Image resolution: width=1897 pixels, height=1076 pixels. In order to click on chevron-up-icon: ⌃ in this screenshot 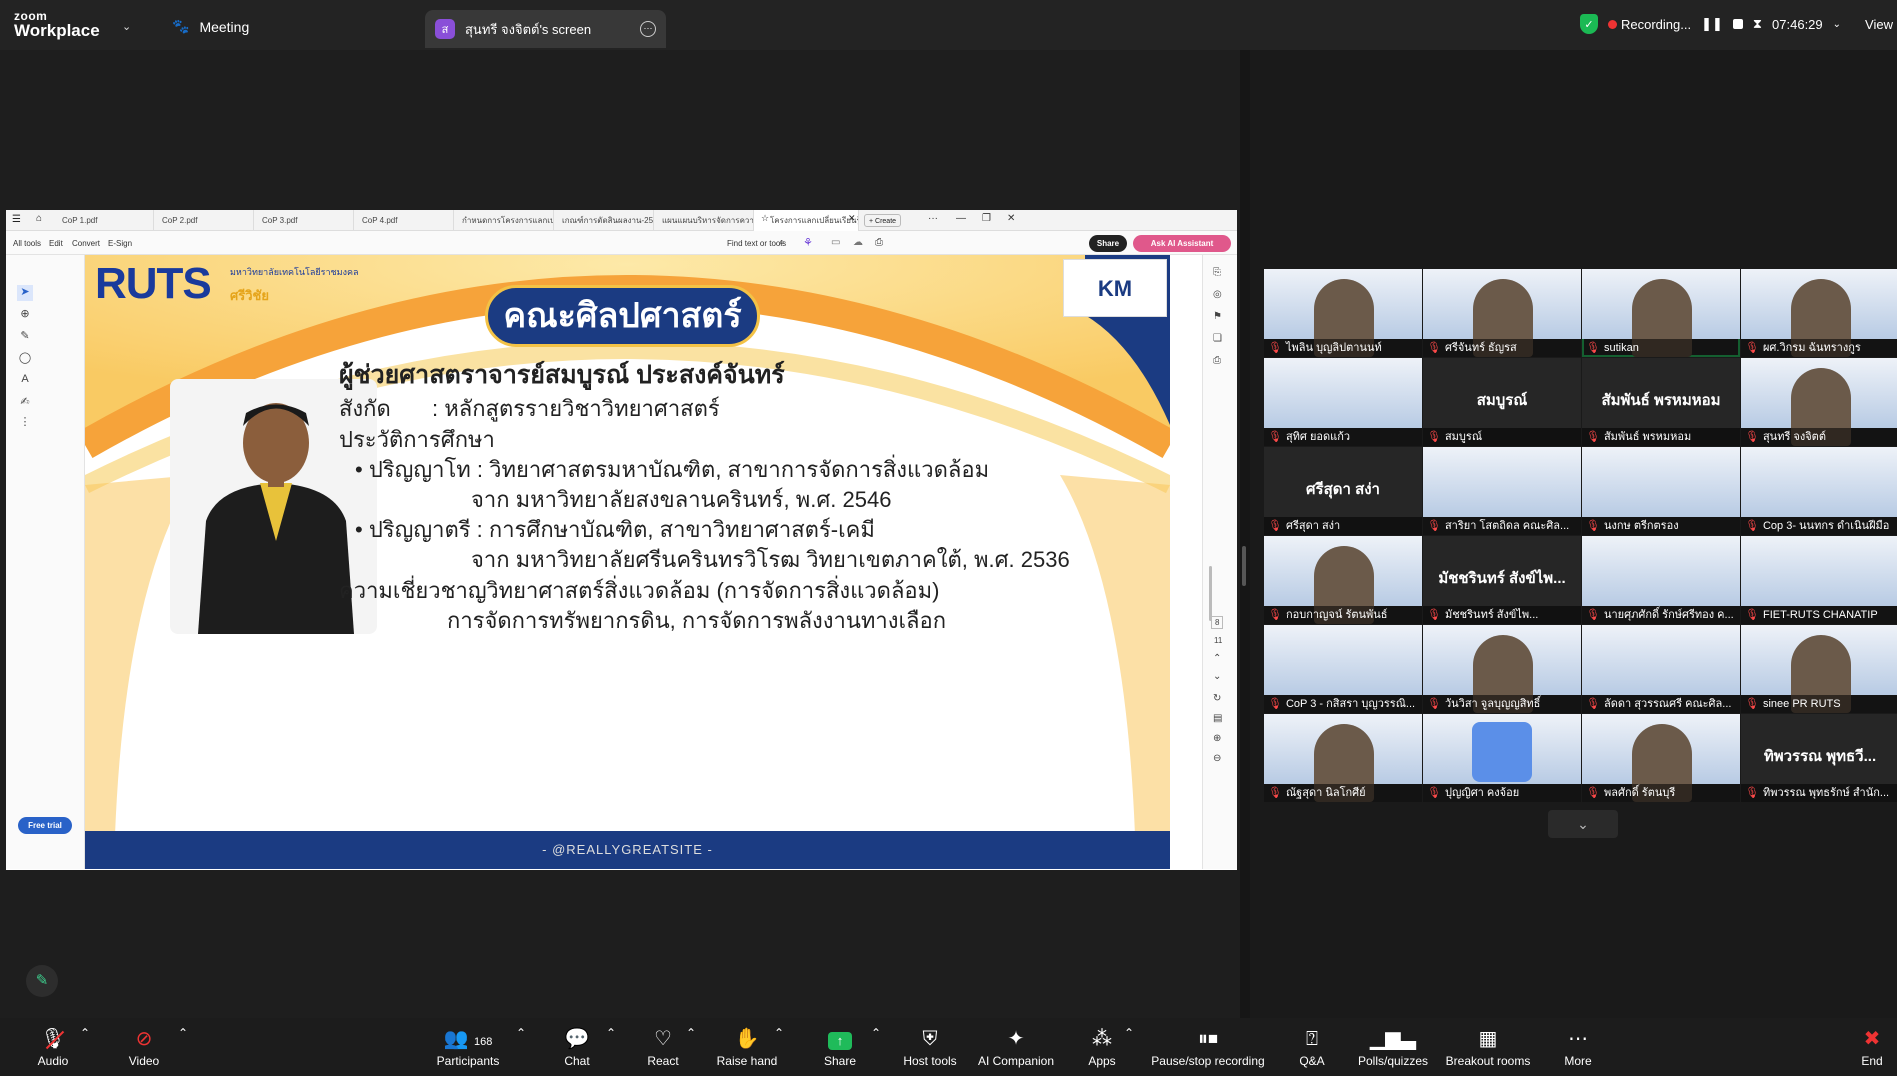, I will do `click(1217, 658)`.